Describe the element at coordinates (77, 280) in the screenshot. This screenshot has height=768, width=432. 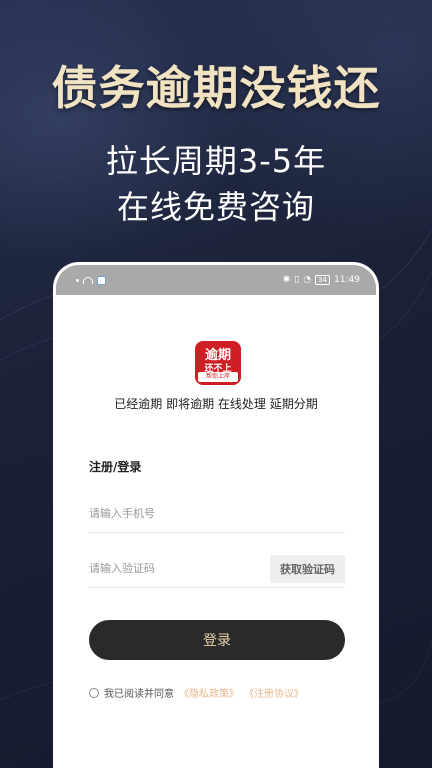
I see `signal-dot-icon` at that location.